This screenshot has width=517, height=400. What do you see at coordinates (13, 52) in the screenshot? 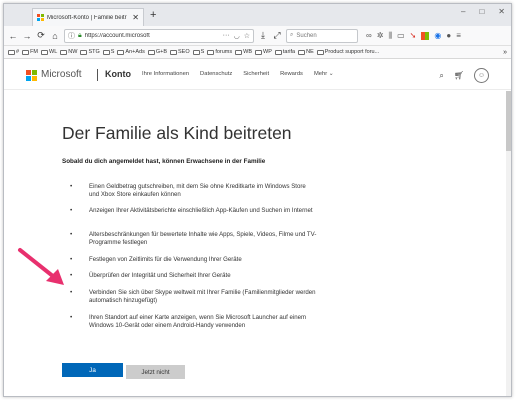
I see `bookmark-item: #` at bounding box center [13, 52].